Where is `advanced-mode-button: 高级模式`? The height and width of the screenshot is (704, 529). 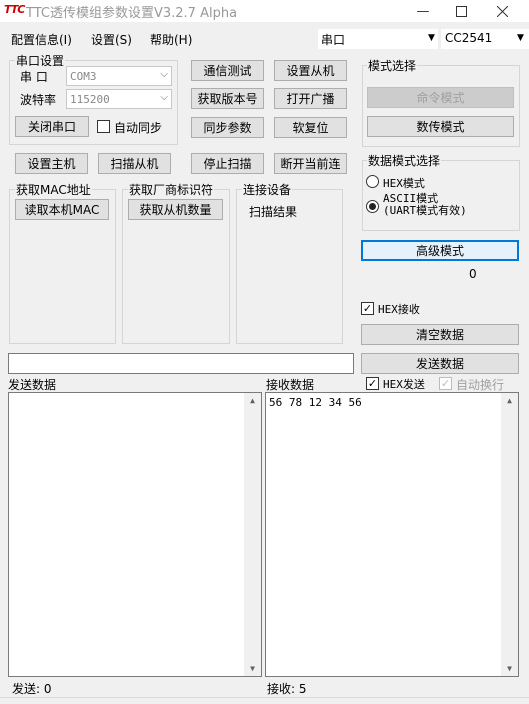 advanced-mode-button: 高级模式 is located at coordinates (440, 250).